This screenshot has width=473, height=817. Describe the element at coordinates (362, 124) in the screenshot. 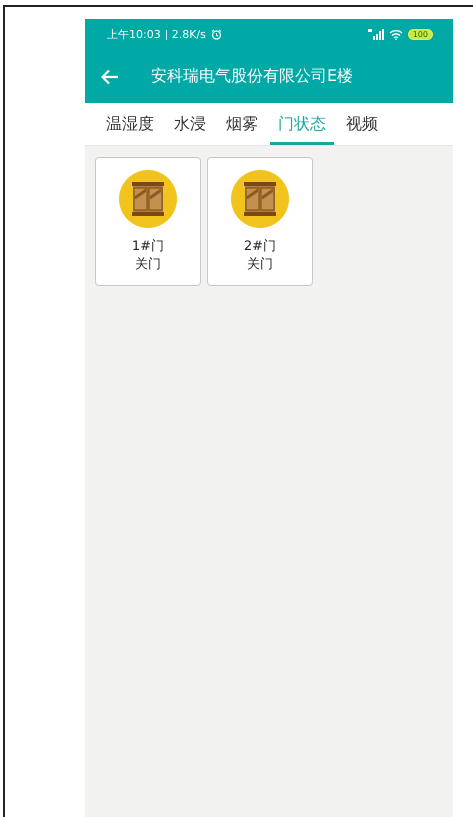

I see `tab: 视频` at that location.